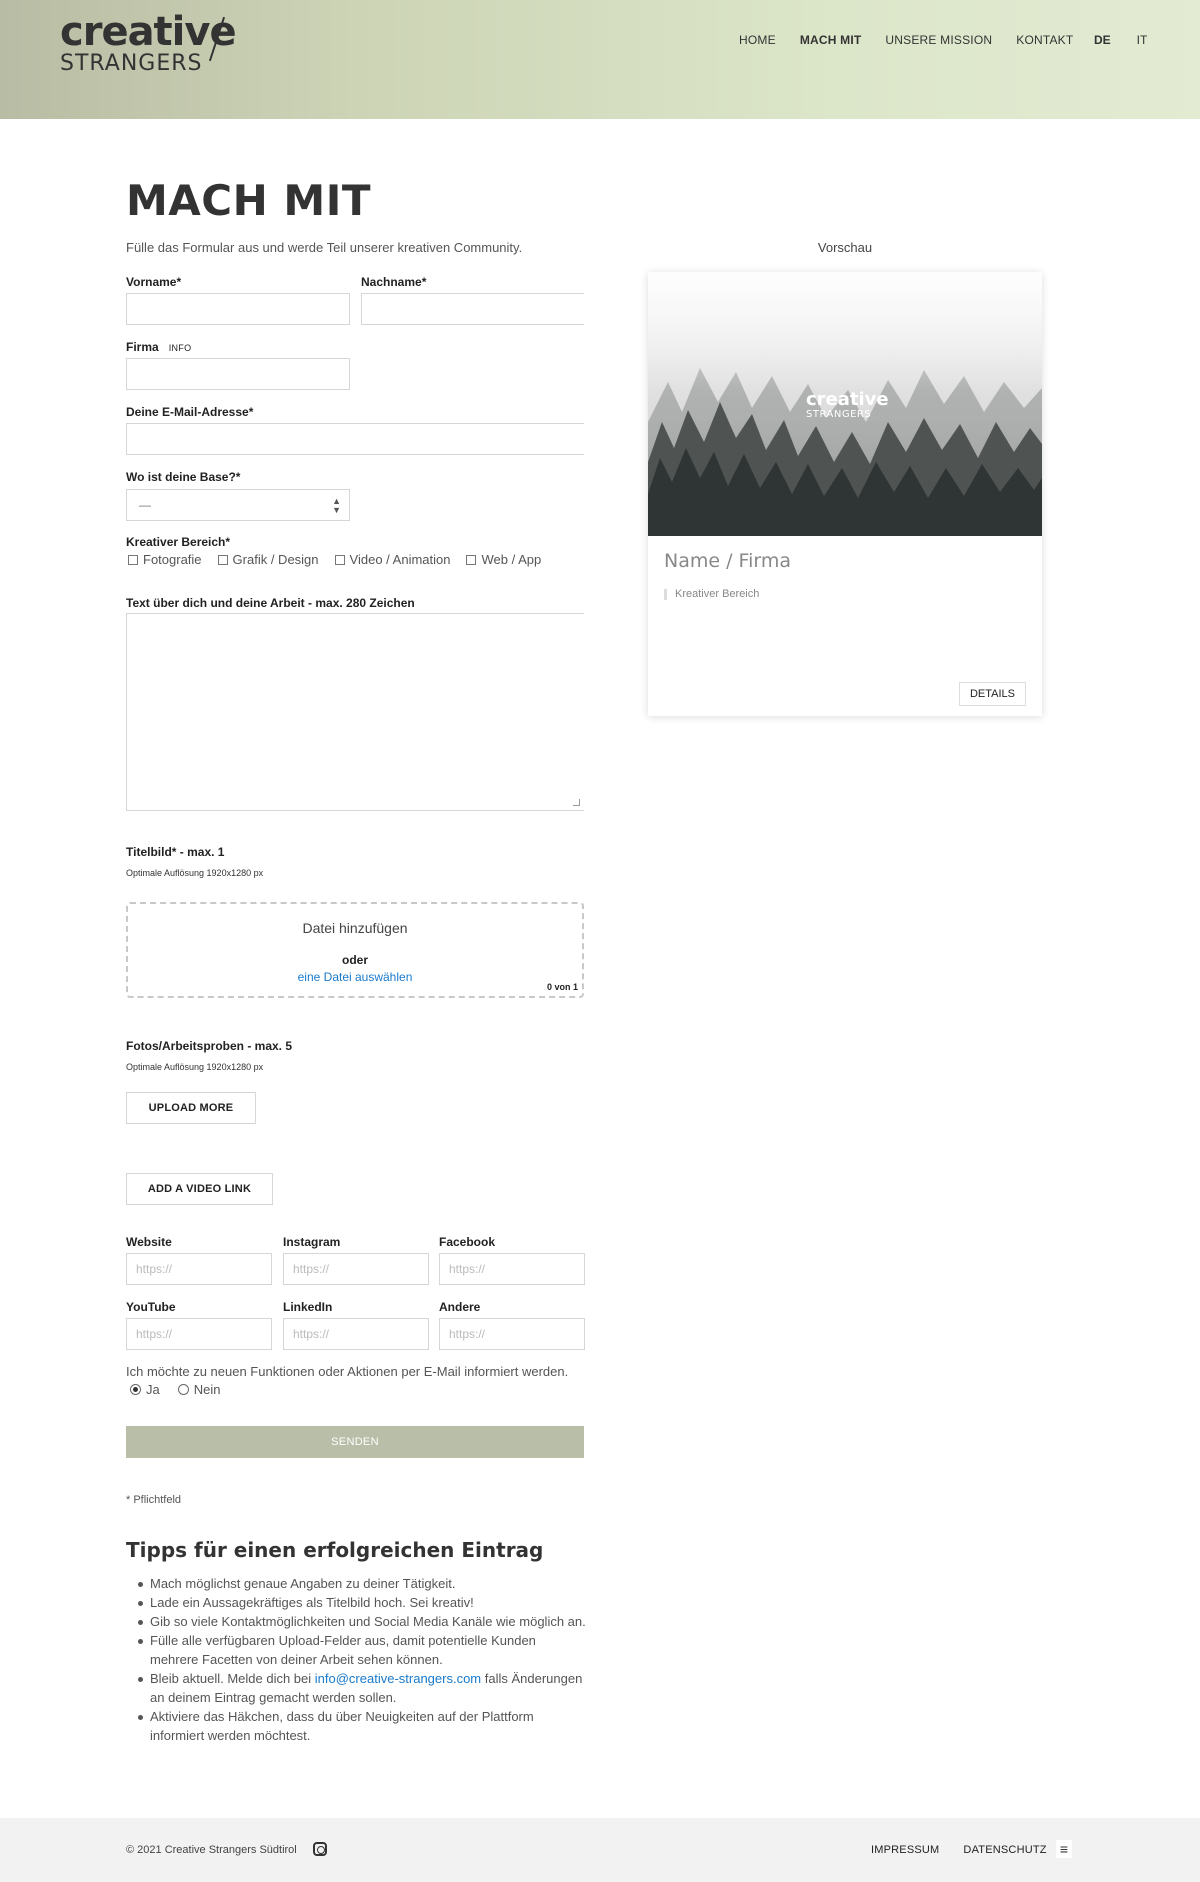 The width and height of the screenshot is (1200, 1882). What do you see at coordinates (145, 505) in the screenshot?
I see `base-select-value: —` at bounding box center [145, 505].